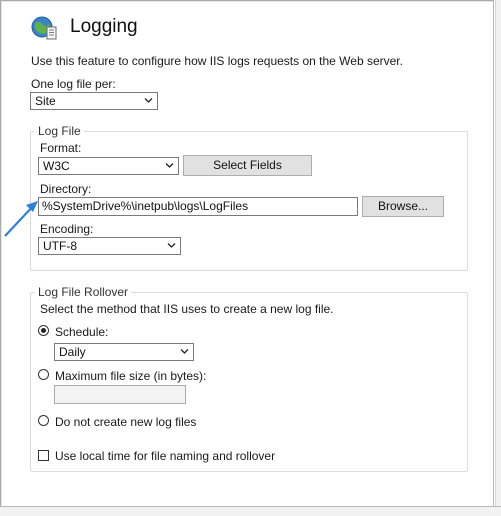  Describe the element at coordinates (108, 166) in the screenshot. I see `format-select: W3C` at that location.